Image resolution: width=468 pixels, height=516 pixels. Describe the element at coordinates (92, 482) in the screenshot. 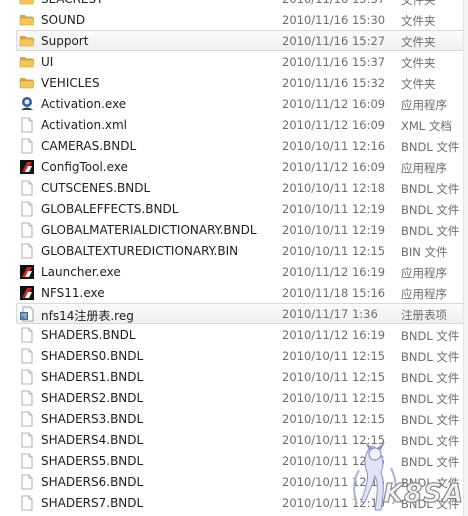

I see `file-name: SHADERS6.BNDL` at that location.